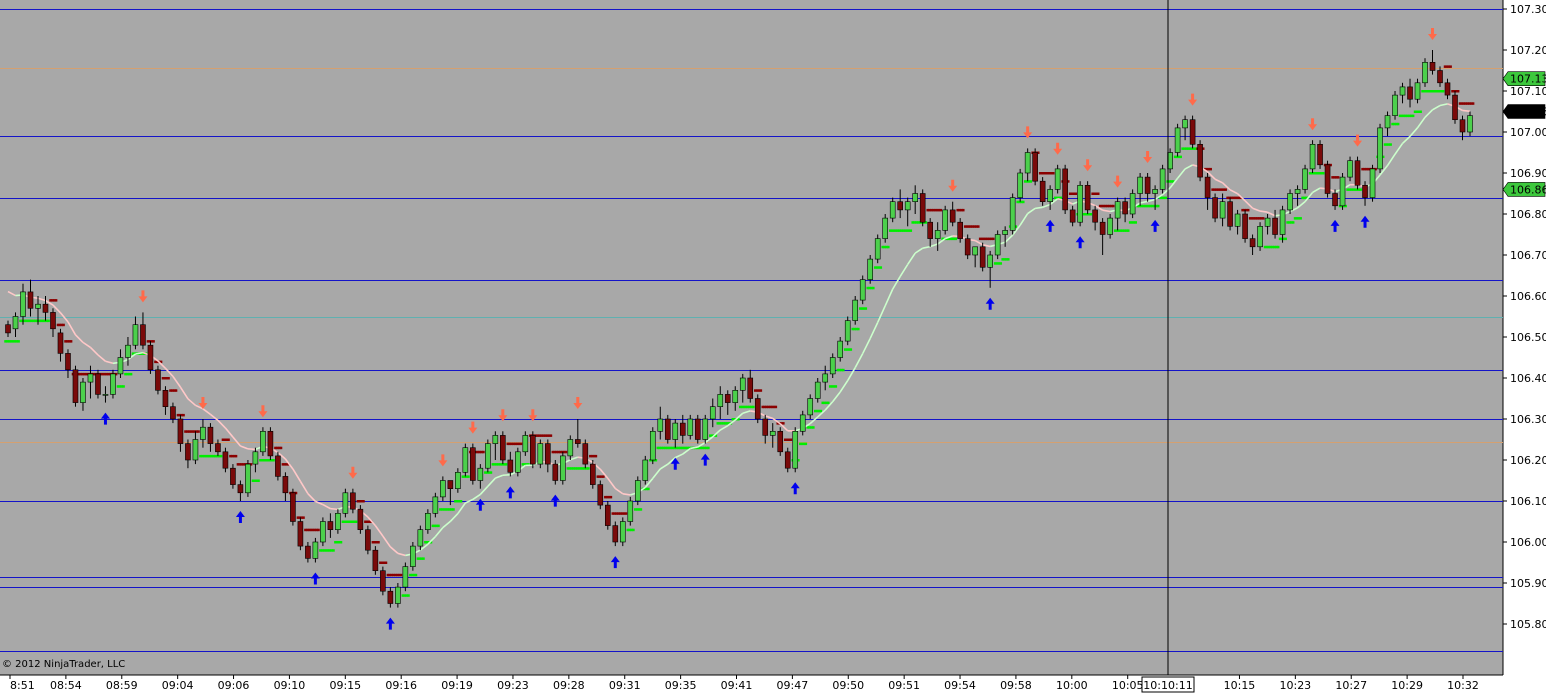  Describe the element at coordinates (64, 664) in the screenshot. I see `copyright-text: © 2012 NinjaTrader, LLC` at that location.